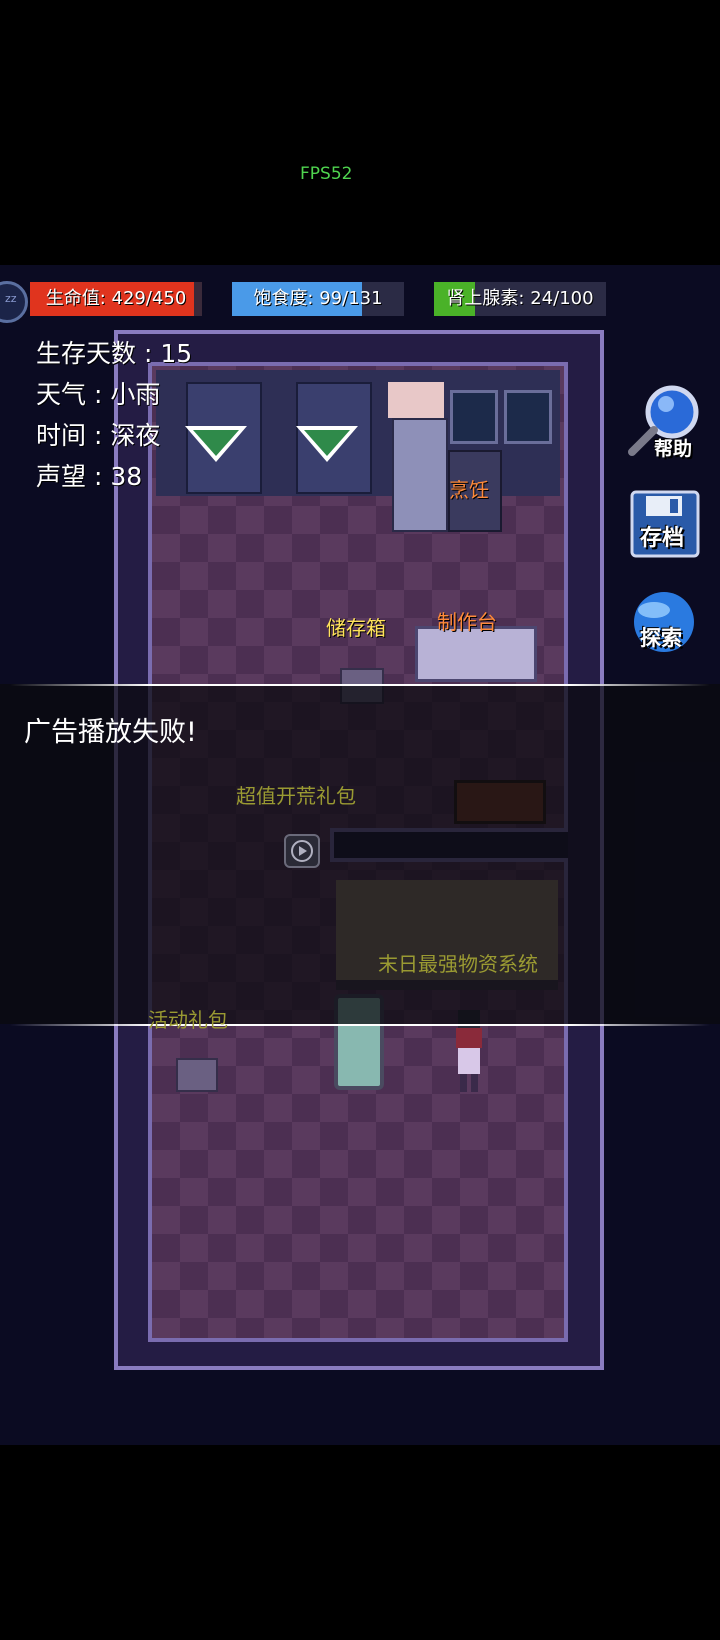 The image size is (720, 1640). I want to click on food-bar: 饱食度: 99/131, so click(318, 299).